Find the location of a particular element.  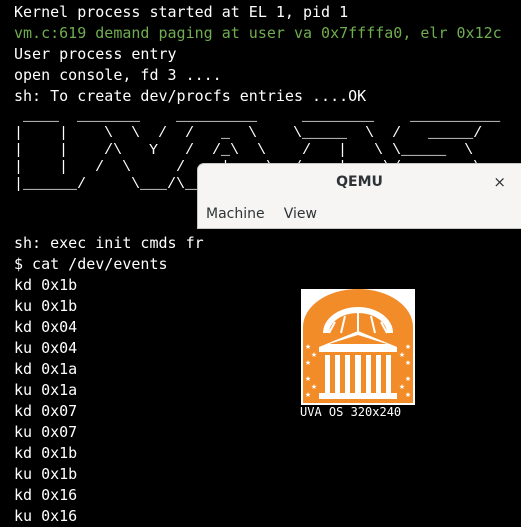

menu-machine: Machine is located at coordinates (235, 214).